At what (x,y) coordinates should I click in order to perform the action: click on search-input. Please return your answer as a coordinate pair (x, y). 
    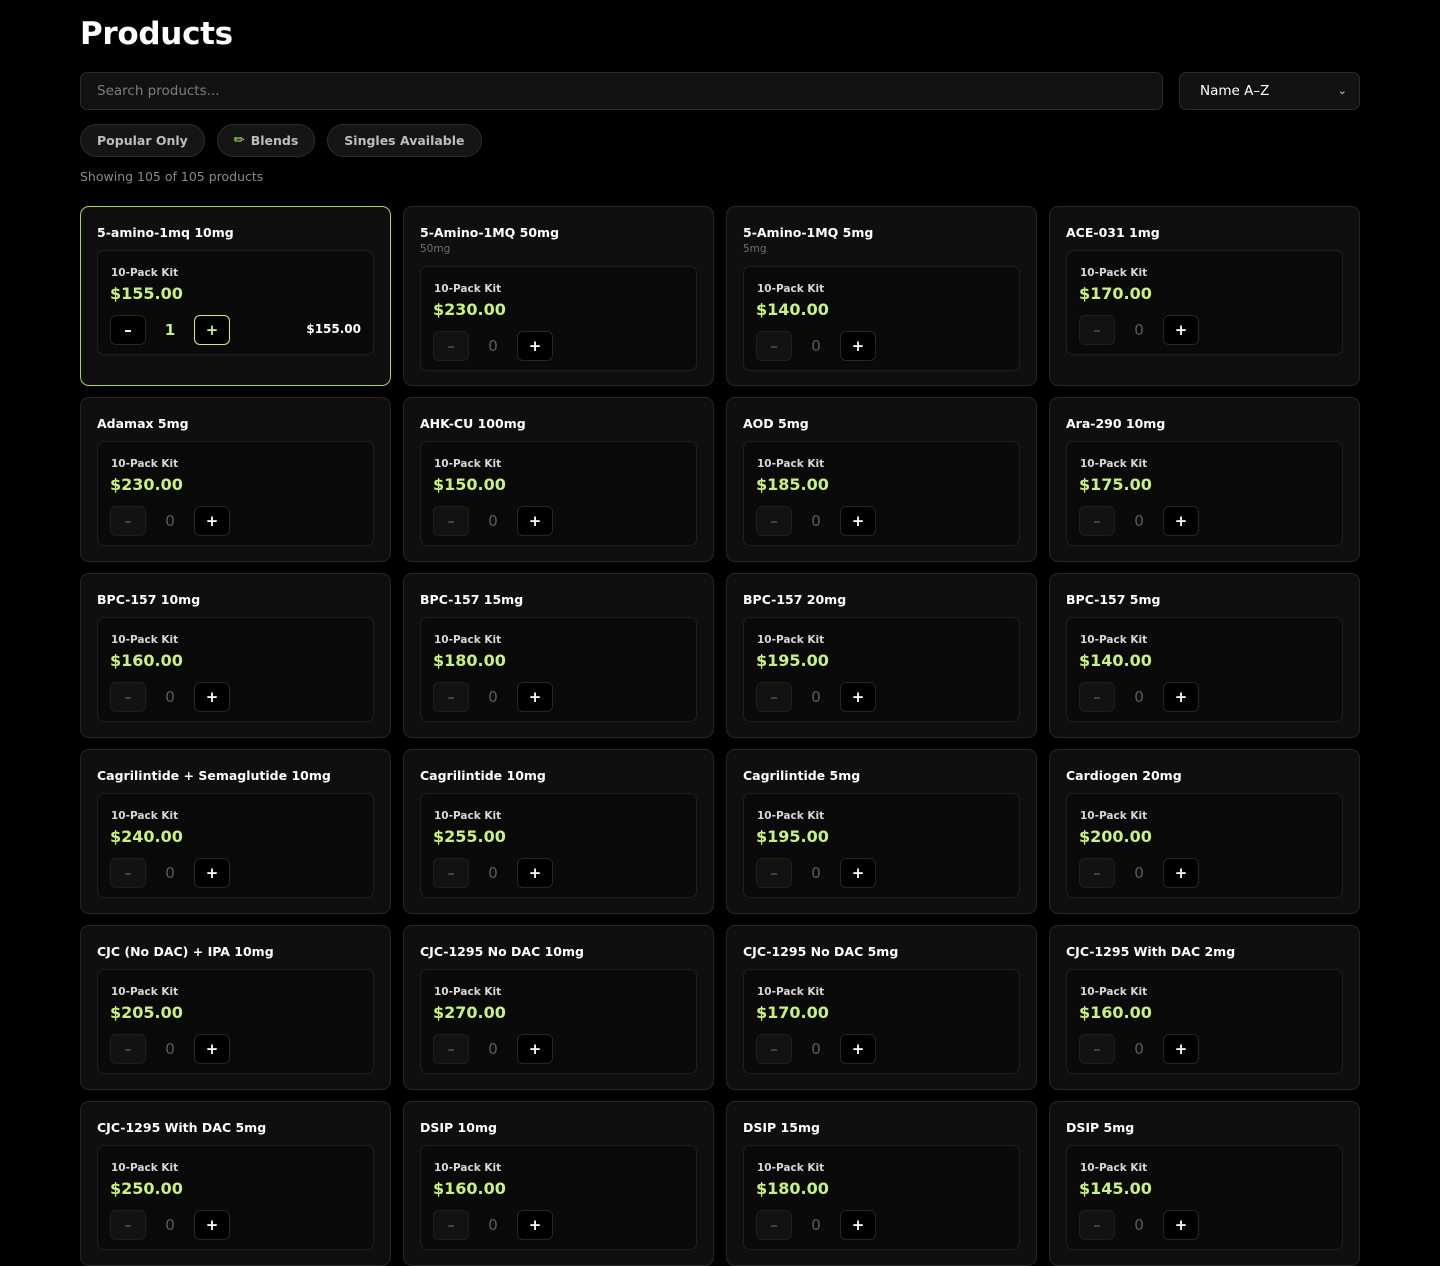
    Looking at the image, I should click on (621, 91).